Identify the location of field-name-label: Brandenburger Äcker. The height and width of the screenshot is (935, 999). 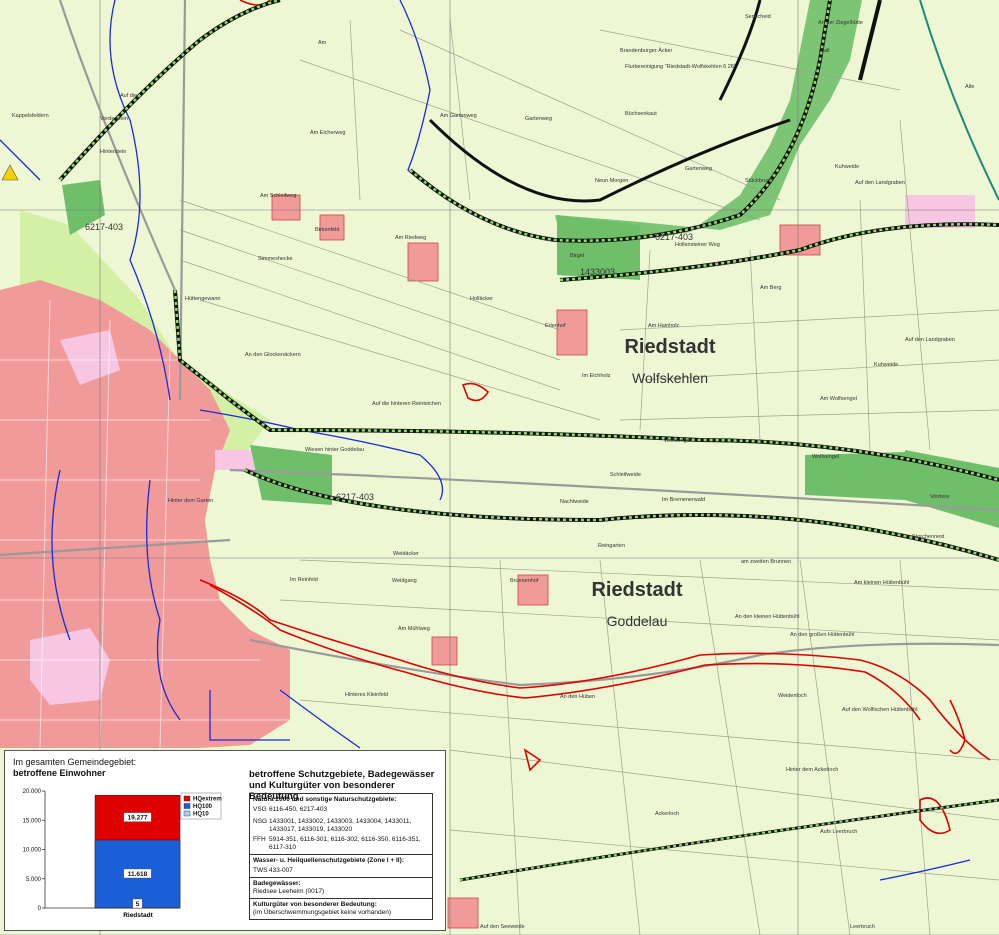
(646, 50).